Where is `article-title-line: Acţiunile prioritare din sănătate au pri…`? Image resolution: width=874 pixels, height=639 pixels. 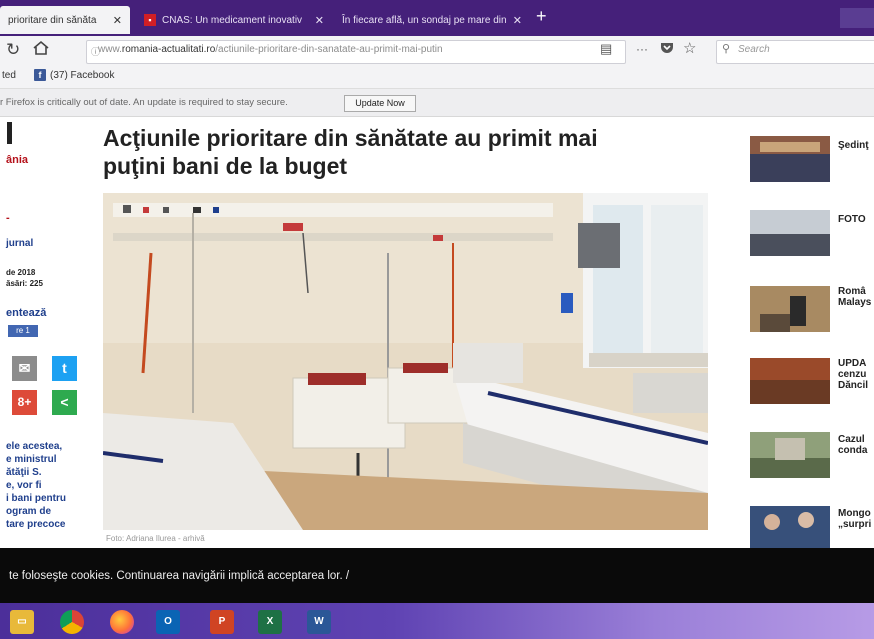
article-title-line: Acţiunile prioritare din sănătate au pri… is located at coordinates (350, 138).